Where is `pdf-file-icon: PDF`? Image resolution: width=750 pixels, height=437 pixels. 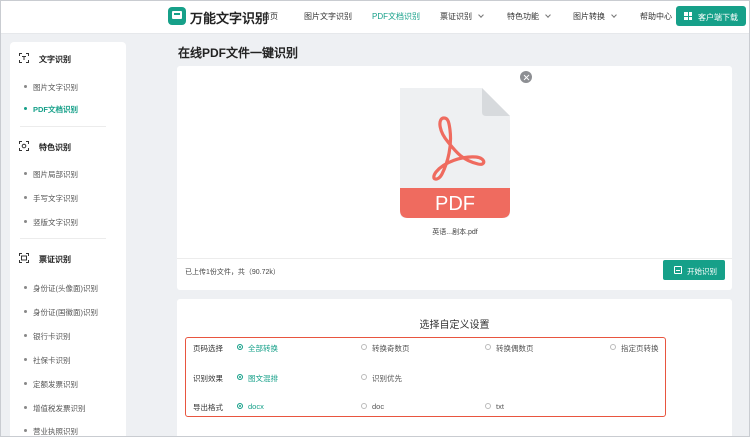 pdf-file-icon: PDF is located at coordinates (455, 153).